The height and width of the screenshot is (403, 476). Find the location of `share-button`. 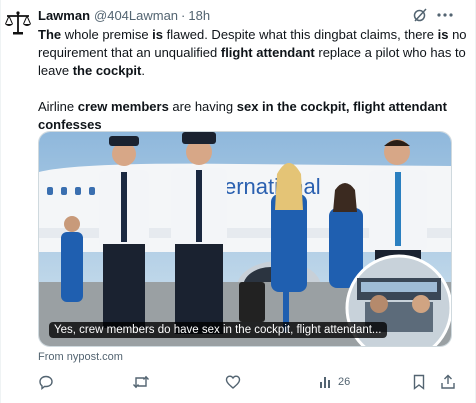

share-button is located at coordinates (448, 382).